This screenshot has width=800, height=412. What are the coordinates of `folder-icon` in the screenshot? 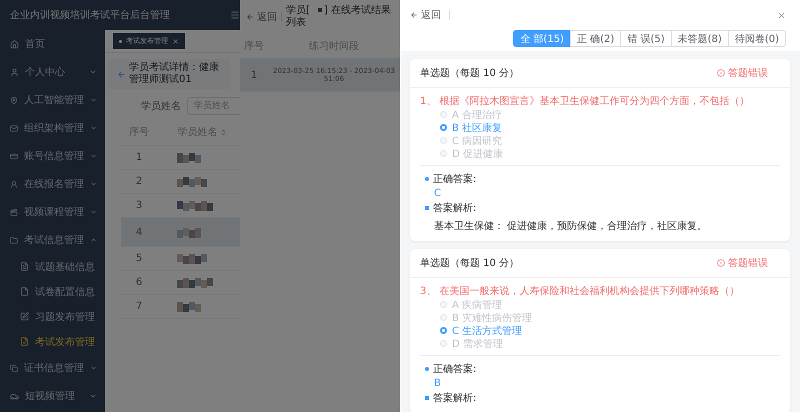 It's located at (14, 240).